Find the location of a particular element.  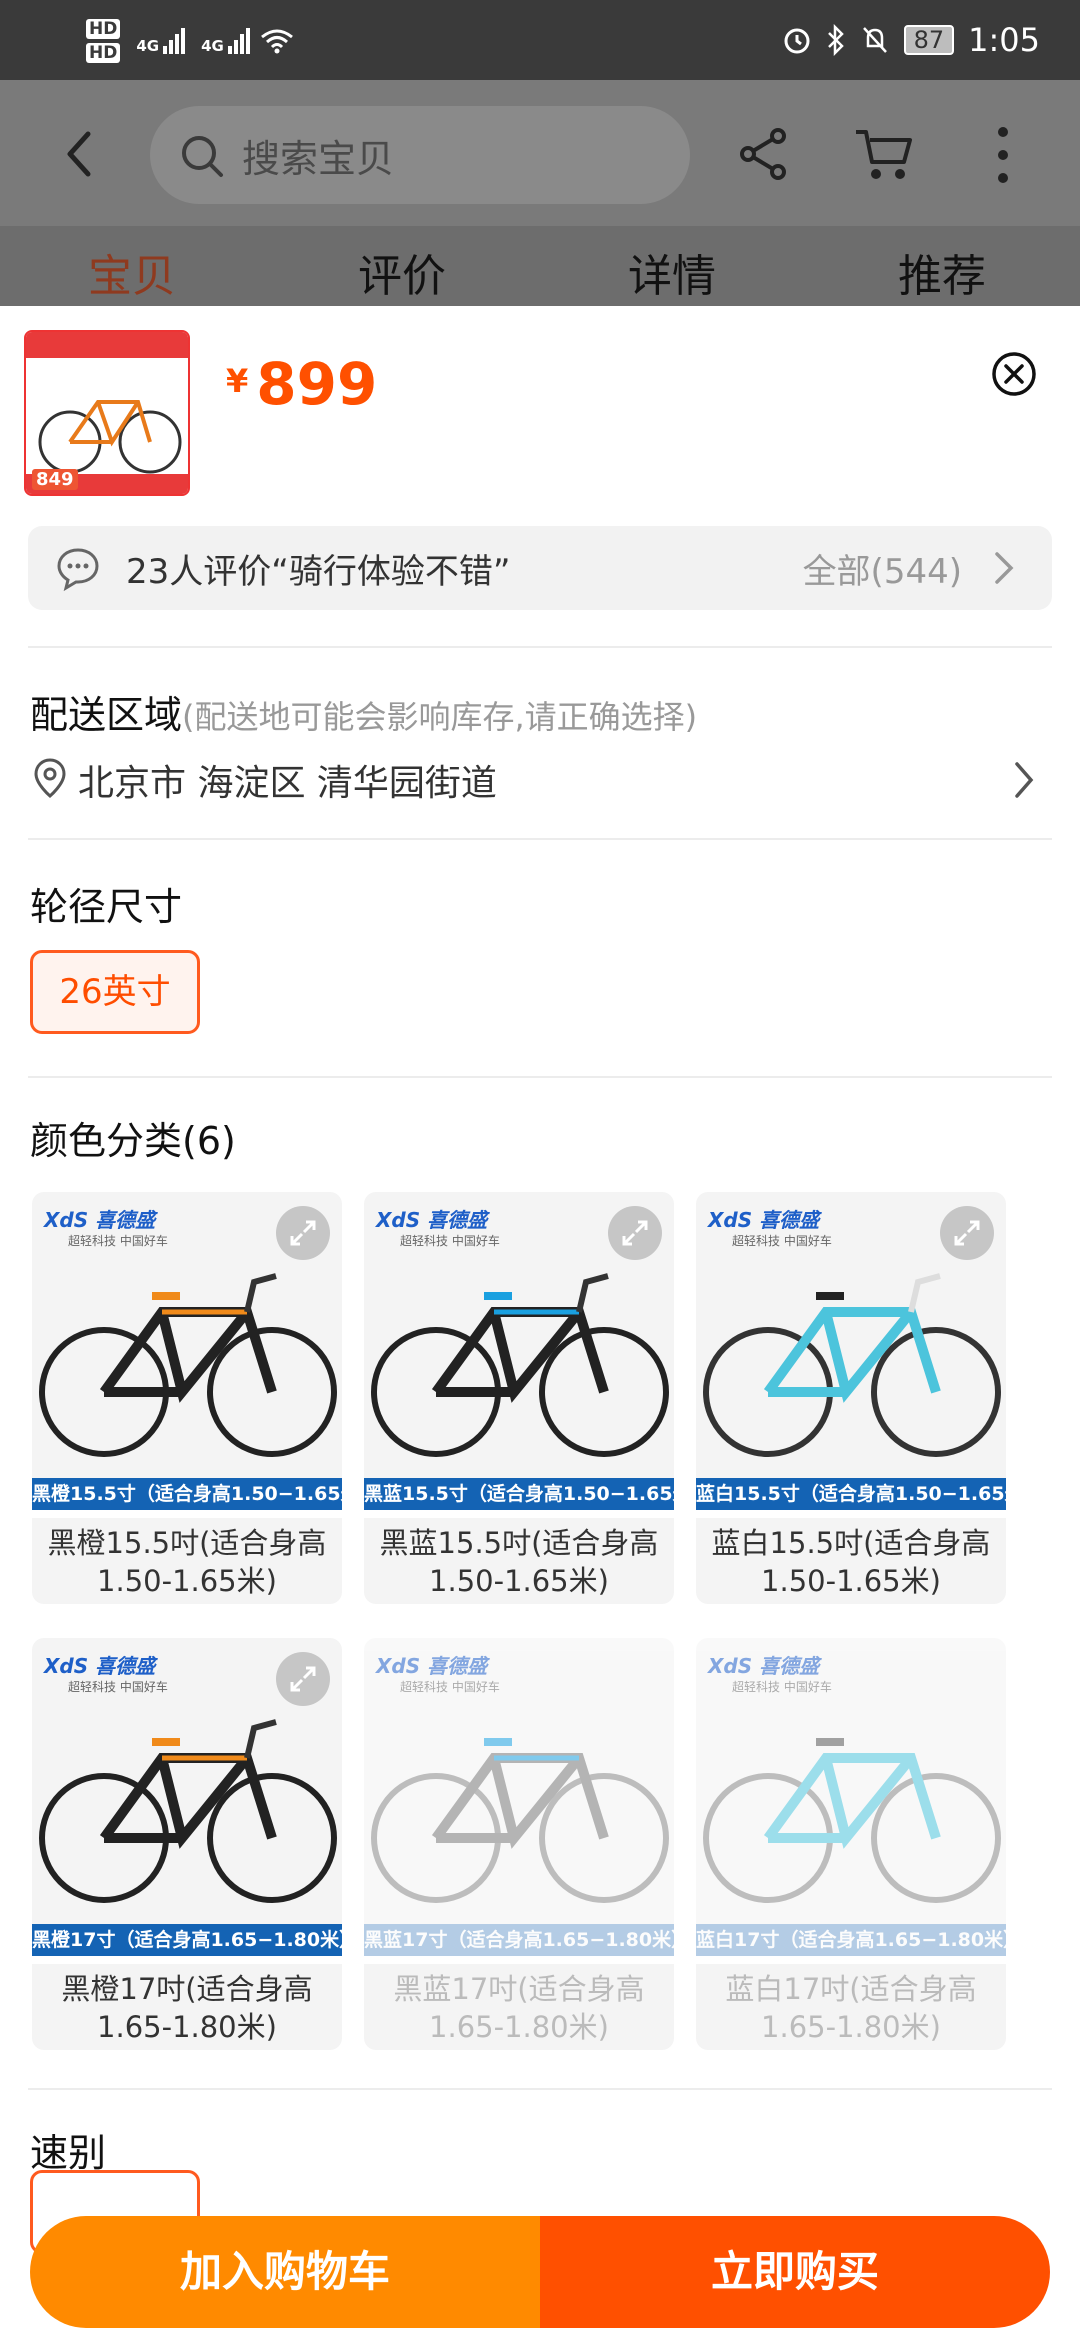

tab-product: 宝贝 is located at coordinates (132, 272).